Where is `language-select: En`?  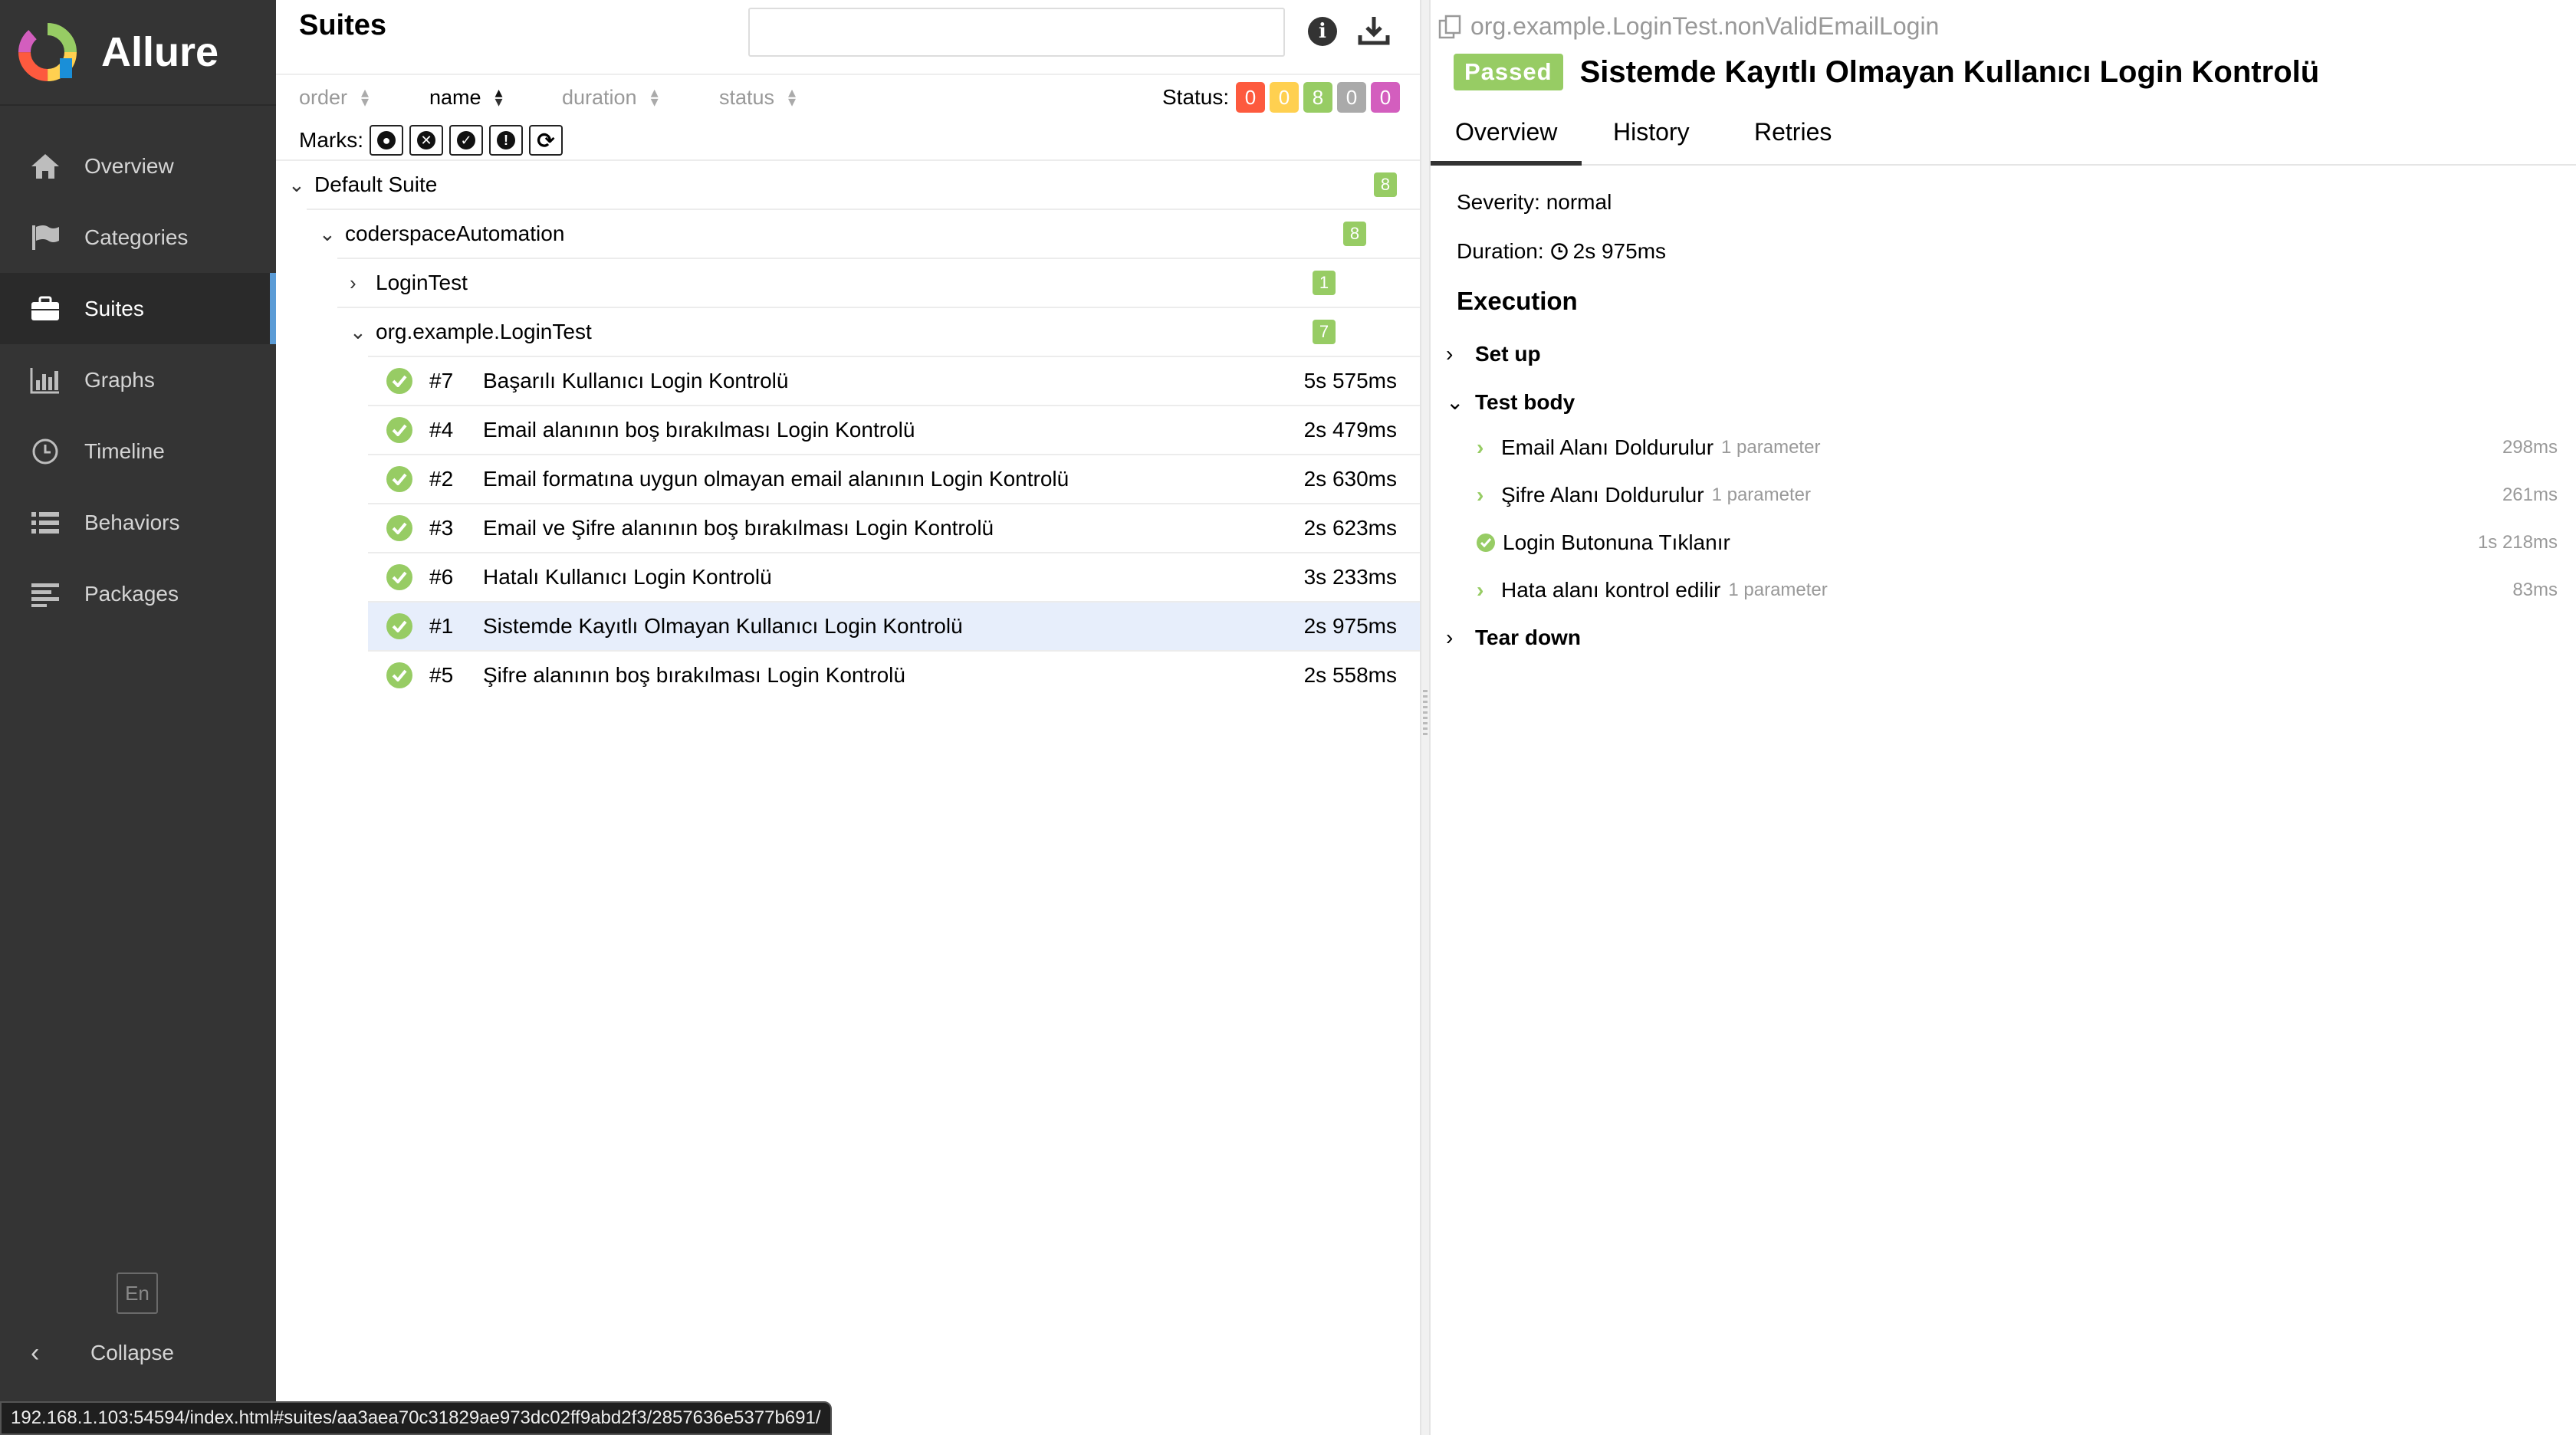
language-select: En is located at coordinates (138, 1293).